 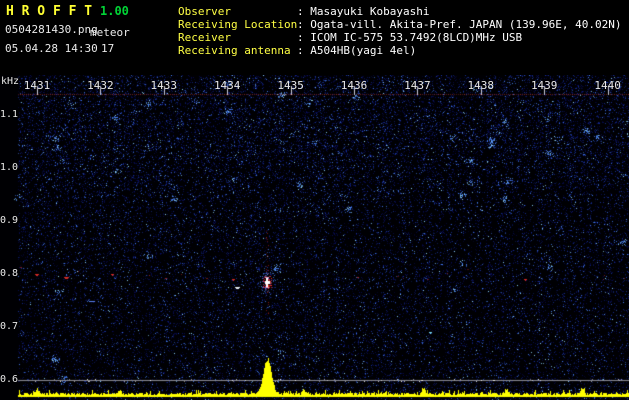 What do you see at coordinates (234, 50) in the screenshot?
I see `station-info-field-label: Receiving antenna` at bounding box center [234, 50].